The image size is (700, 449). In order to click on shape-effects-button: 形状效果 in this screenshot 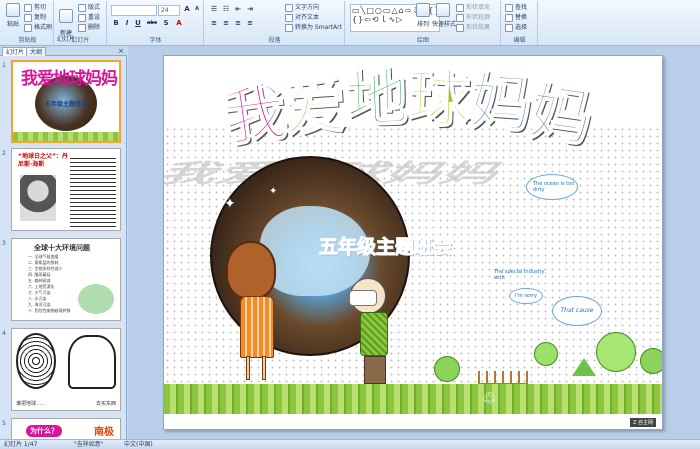, I will do `click(473, 27)`.